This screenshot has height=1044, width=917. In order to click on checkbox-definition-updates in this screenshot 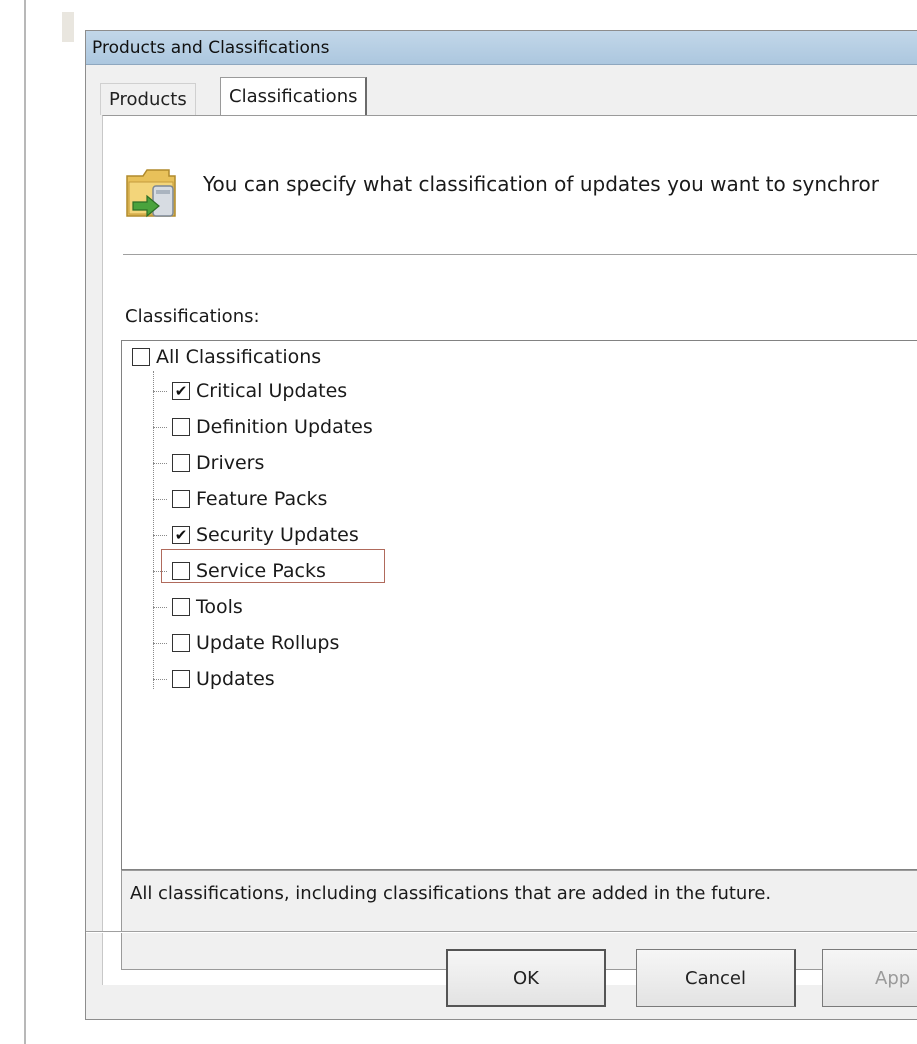, I will do `click(181, 427)`.